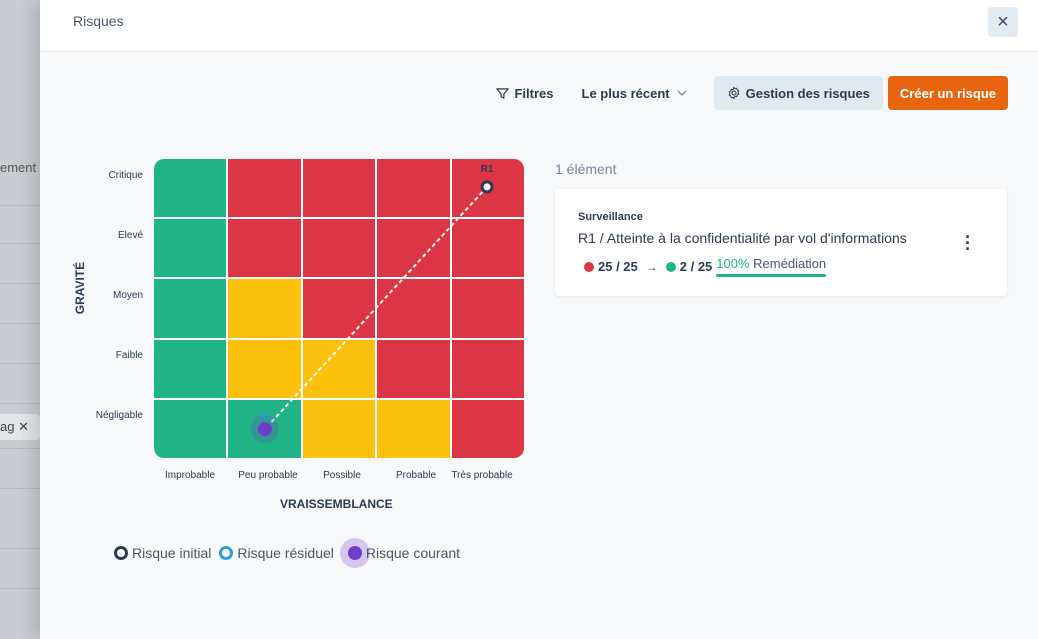  I want to click on y-label: Moyen, so click(127, 295).